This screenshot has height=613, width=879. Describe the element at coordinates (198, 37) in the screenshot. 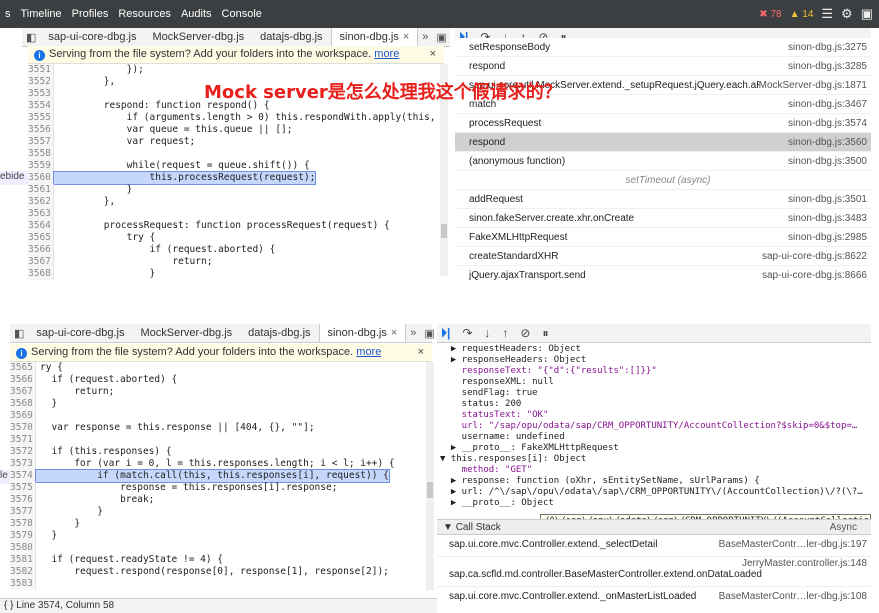

I see `file-tab: MockServer-dbg.js` at that location.